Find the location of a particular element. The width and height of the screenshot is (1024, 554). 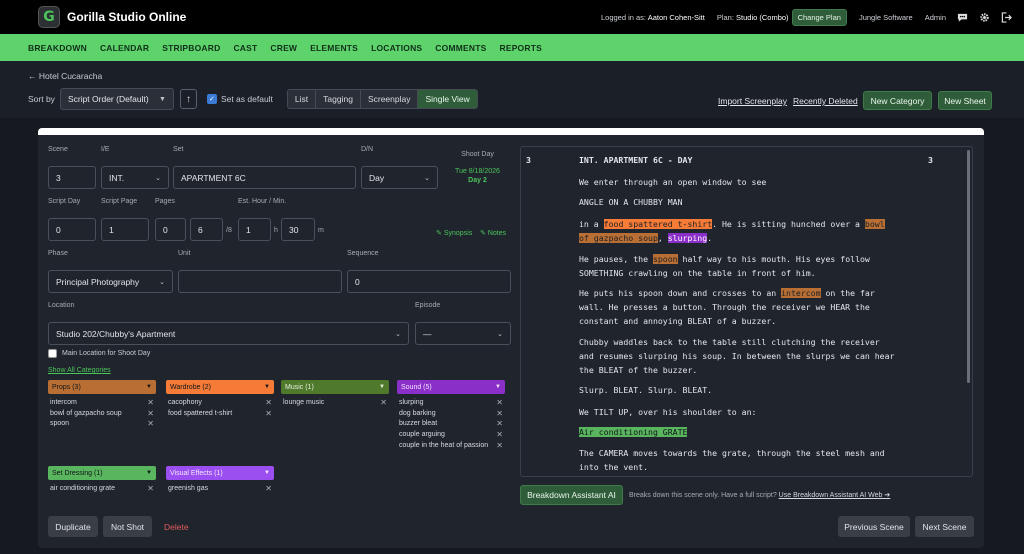

nav-crew: CREW is located at coordinates (283, 48).